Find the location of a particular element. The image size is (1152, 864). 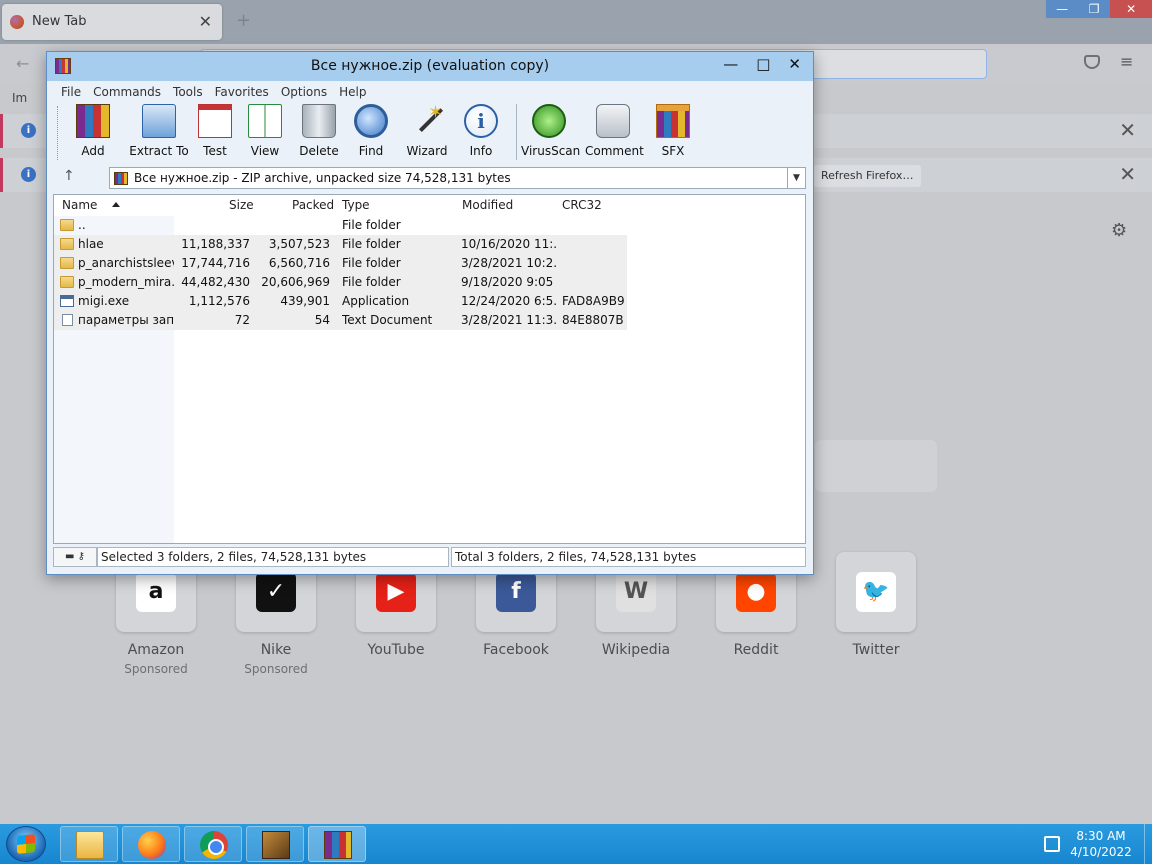

file-name: .. is located at coordinates (82, 225).